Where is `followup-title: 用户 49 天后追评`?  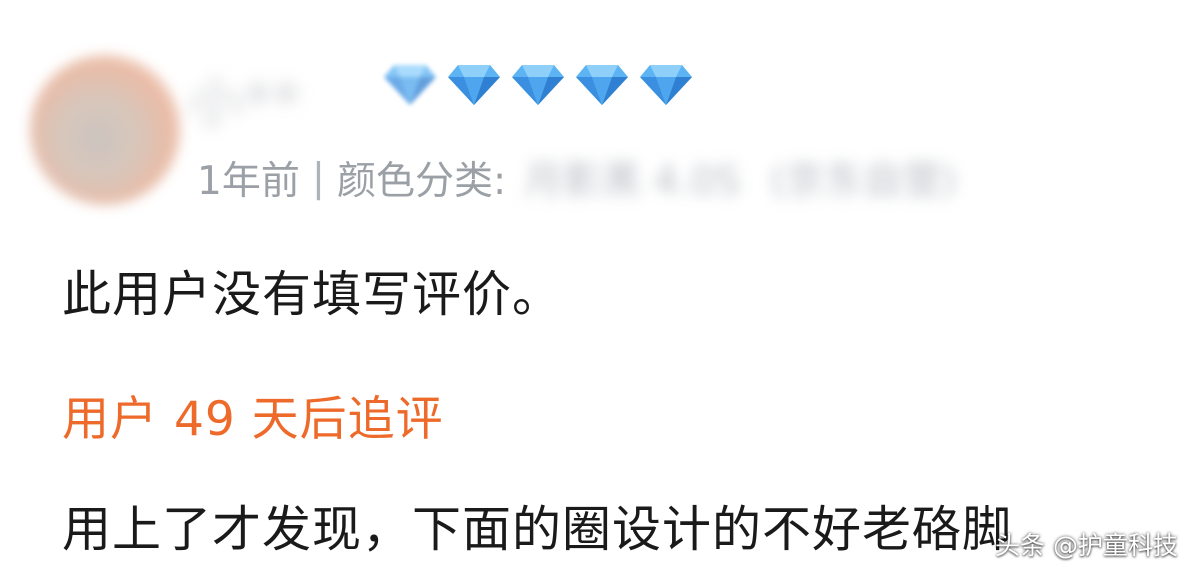
followup-title: 用户 49 天后追评 is located at coordinates (253, 419).